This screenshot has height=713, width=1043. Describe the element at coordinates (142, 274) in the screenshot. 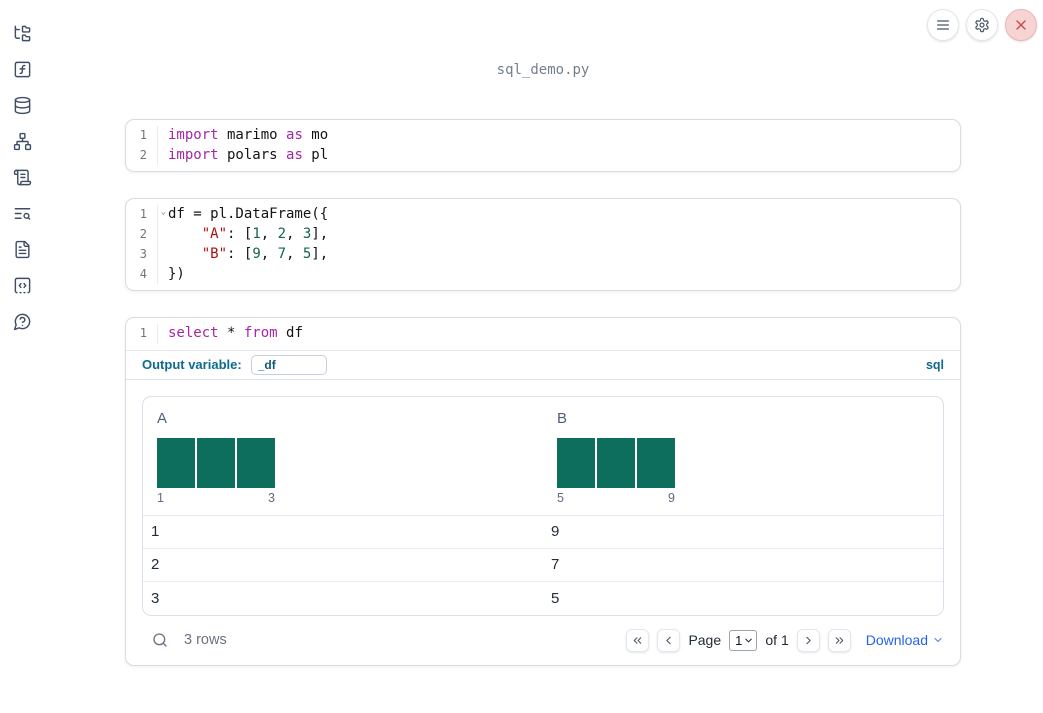

I see `line-number: 4` at that location.